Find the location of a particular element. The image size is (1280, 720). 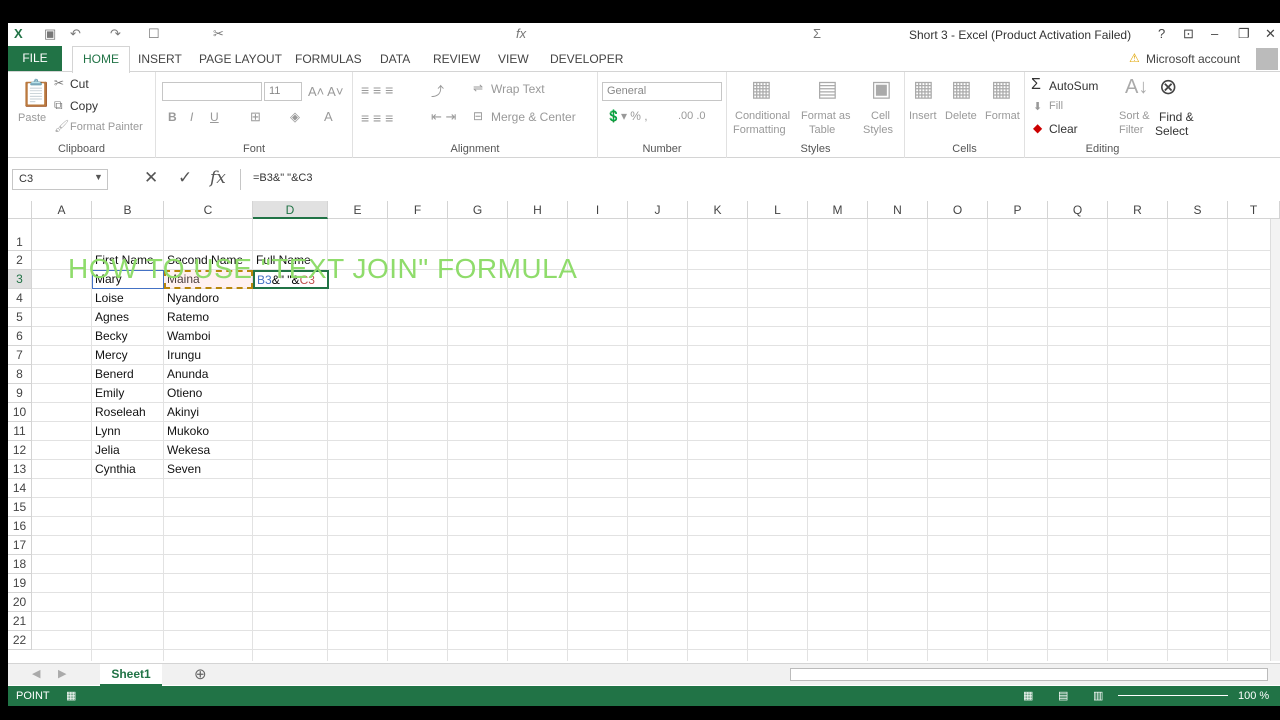

insert-cells-button: Insert is located at coordinates (923, 116).